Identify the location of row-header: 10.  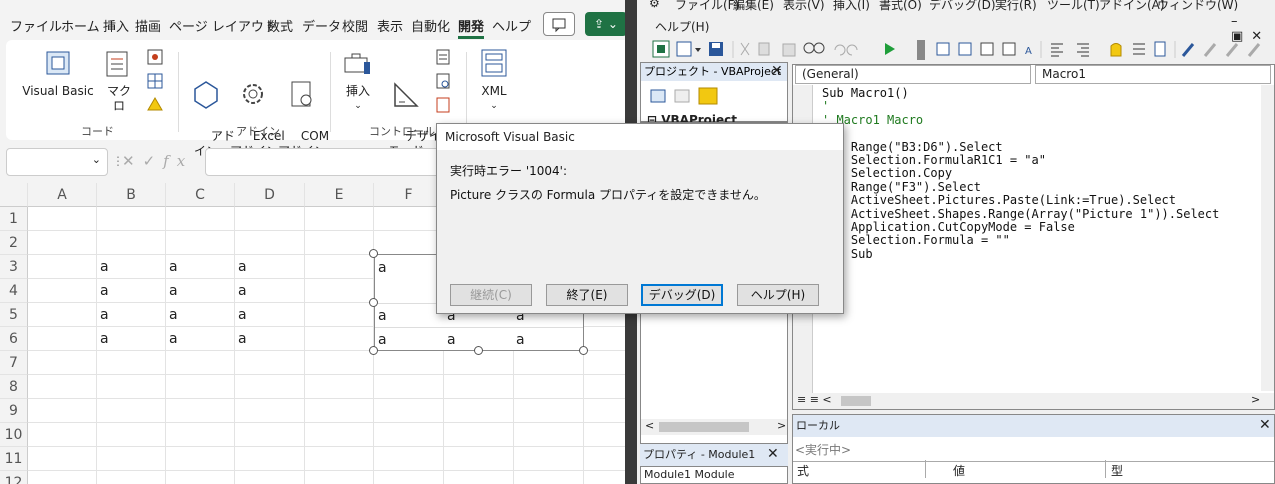
(14, 435).